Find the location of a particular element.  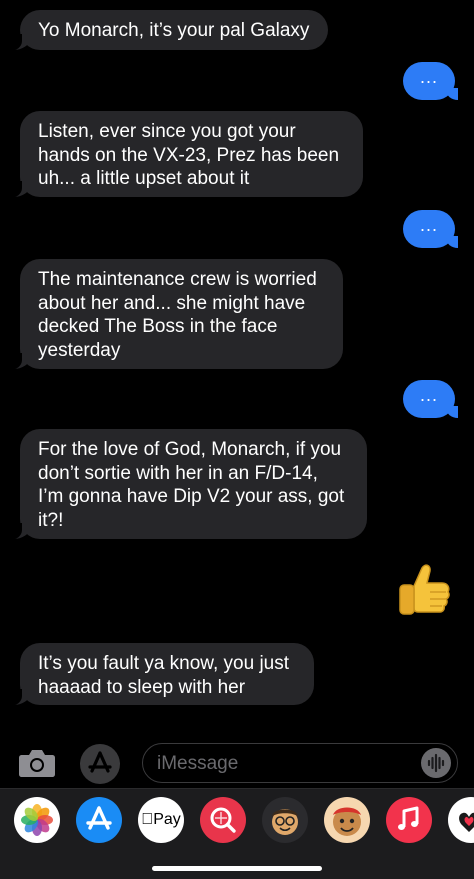

camera-icon is located at coordinates (37, 763).